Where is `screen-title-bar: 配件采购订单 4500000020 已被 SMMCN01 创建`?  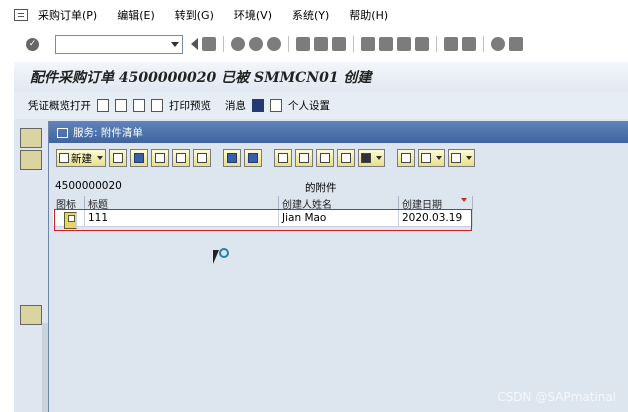 screen-title-bar: 配件采购订单 4500000020 已被 SMMCN01 创建 is located at coordinates (321, 77).